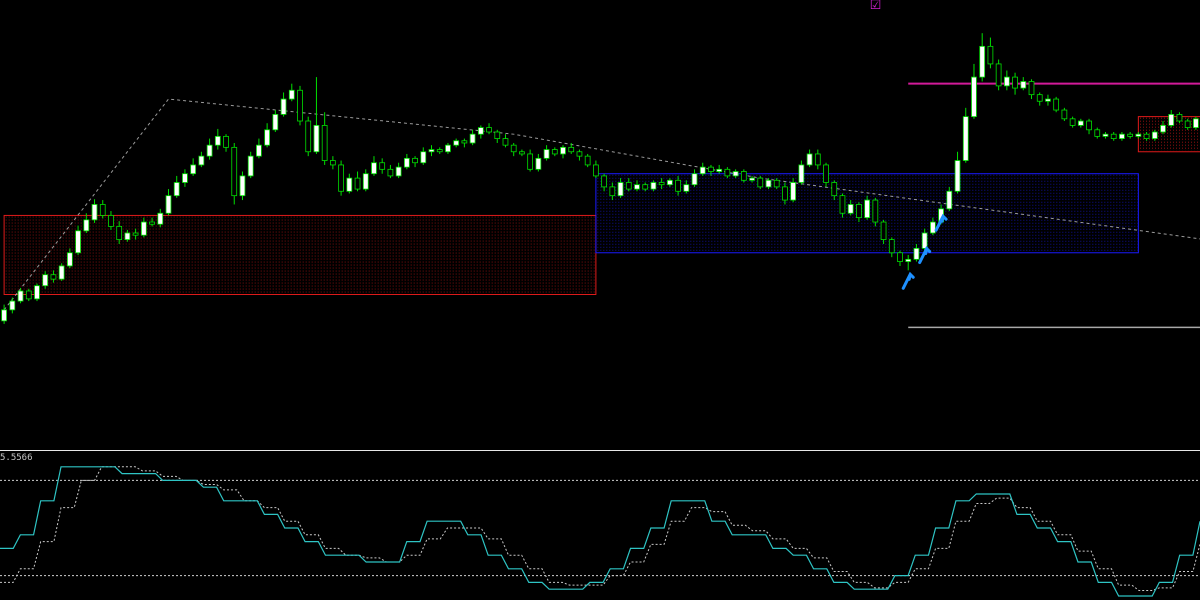 This screenshot has height=600, width=1200. What do you see at coordinates (875, 6) in the screenshot?
I see `check-square-icon: ☑` at bounding box center [875, 6].